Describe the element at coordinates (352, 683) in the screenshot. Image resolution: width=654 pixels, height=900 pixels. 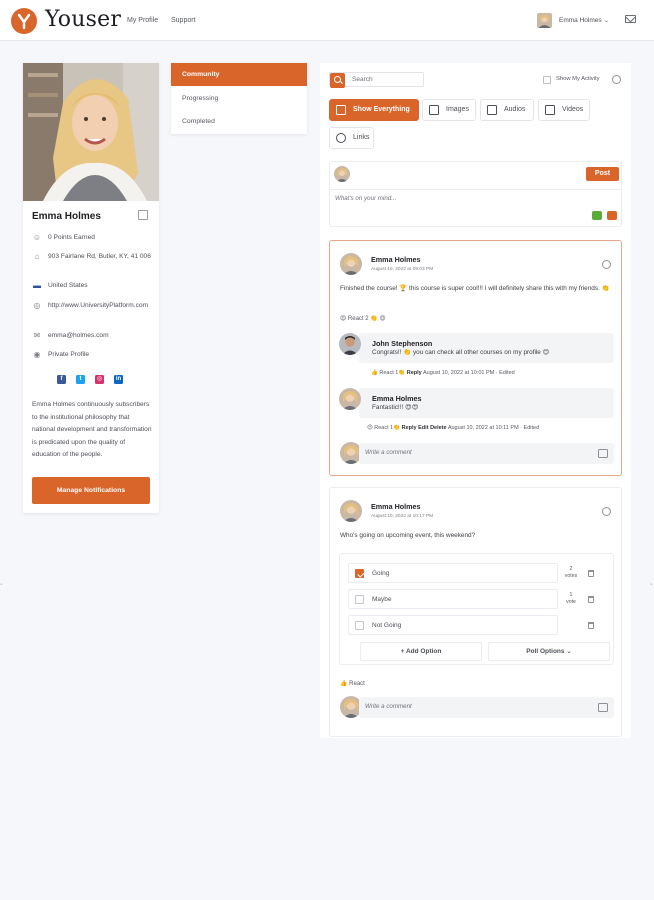
I see `react-button: 👍 React` at that location.